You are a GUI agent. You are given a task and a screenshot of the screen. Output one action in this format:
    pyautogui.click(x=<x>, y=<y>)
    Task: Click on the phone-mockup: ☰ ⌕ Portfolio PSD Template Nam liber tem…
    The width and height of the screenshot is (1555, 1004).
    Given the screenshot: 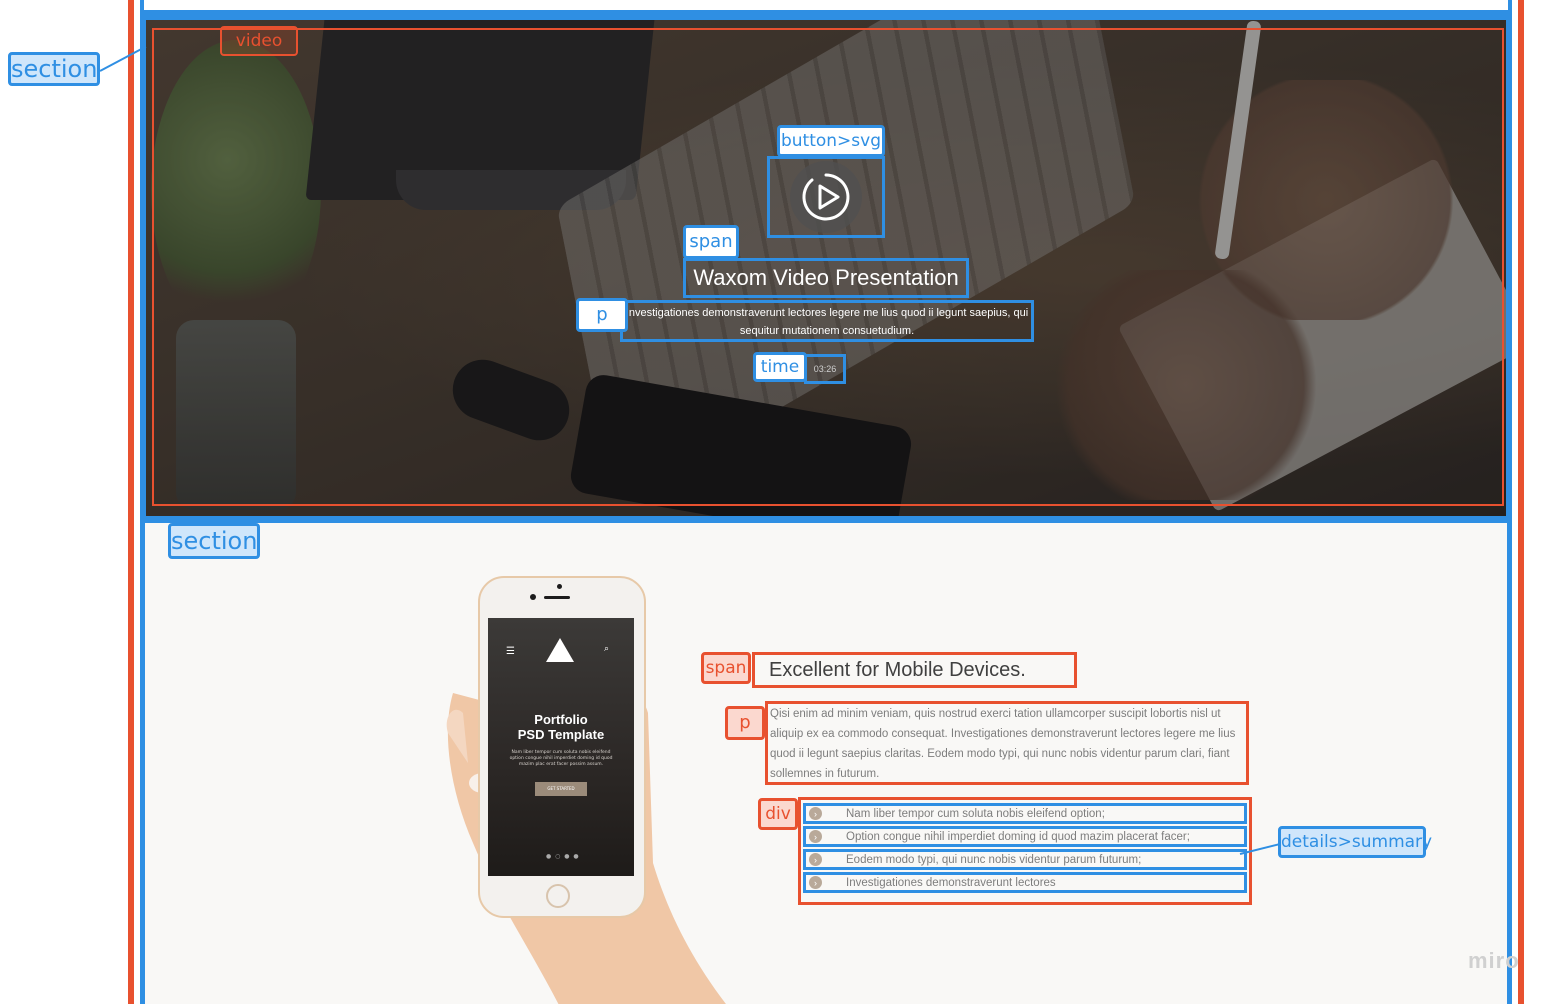 What is the action you would take?
    pyautogui.click(x=562, y=747)
    